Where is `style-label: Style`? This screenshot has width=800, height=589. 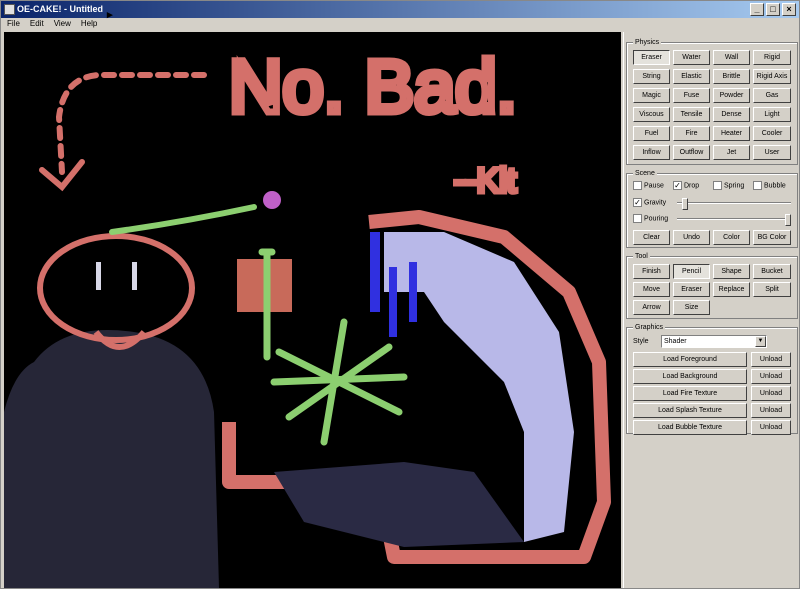 style-label: Style is located at coordinates (641, 341).